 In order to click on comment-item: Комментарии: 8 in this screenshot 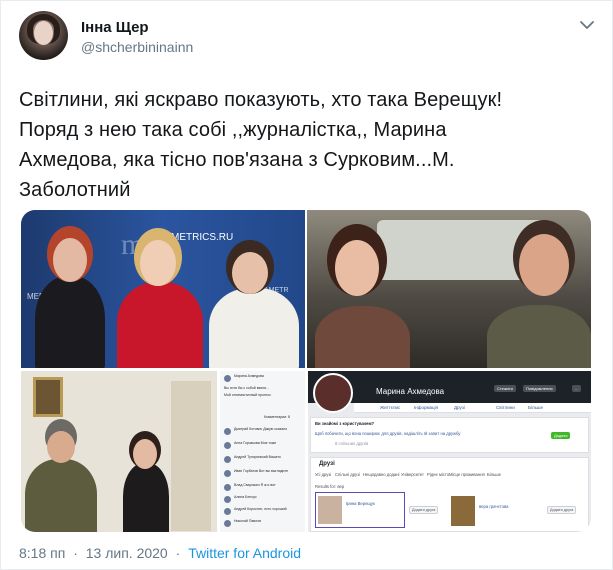, I will do `click(277, 417)`.